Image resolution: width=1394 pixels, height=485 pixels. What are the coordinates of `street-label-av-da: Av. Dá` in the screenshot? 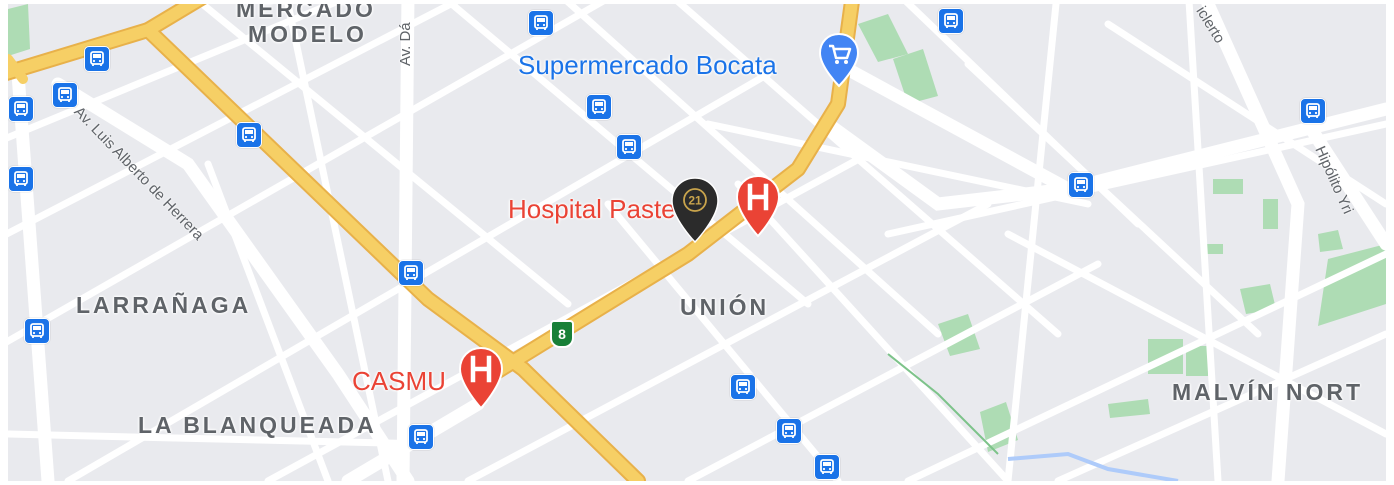 It's located at (405, 44).